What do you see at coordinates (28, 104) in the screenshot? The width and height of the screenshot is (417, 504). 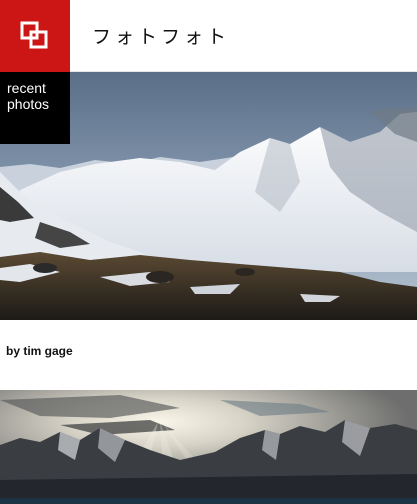 I see `recent-label-line2: photos` at bounding box center [28, 104].